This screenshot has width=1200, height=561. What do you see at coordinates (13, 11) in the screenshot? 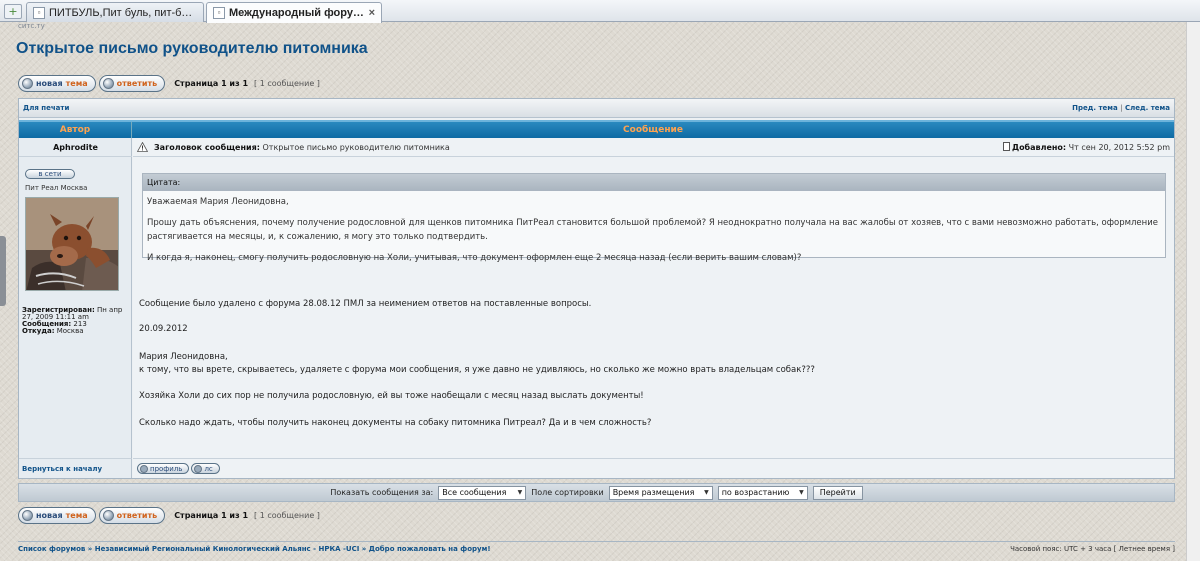
I see `new-tab-button: +` at bounding box center [13, 11].